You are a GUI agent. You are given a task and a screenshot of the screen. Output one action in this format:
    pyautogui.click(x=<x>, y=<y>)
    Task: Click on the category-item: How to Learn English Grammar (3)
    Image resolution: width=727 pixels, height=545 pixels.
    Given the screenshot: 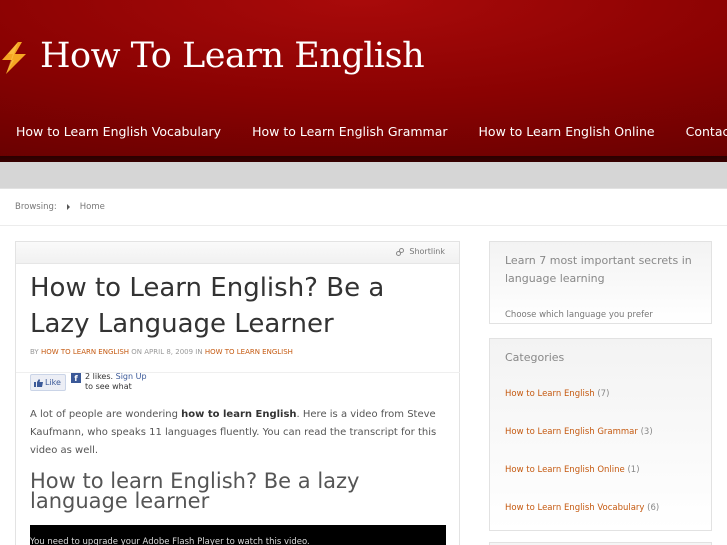 What is the action you would take?
    pyautogui.click(x=582, y=446)
    